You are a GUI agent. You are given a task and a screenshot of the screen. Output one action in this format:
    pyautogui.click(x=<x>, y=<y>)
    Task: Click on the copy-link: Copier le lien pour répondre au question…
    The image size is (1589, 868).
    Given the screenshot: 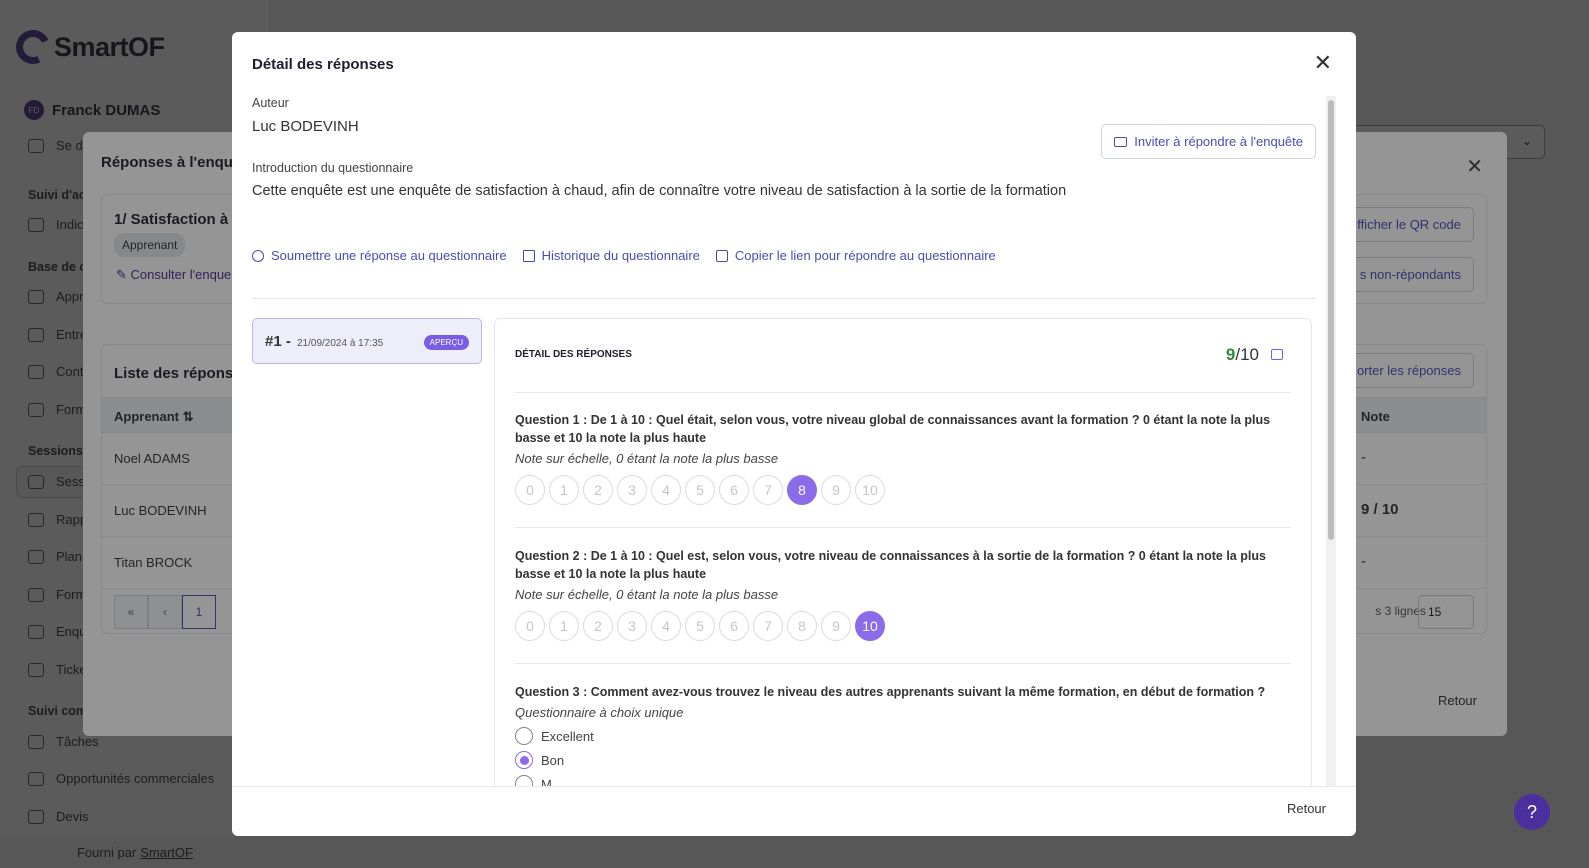 What is the action you would take?
    pyautogui.click(x=855, y=255)
    